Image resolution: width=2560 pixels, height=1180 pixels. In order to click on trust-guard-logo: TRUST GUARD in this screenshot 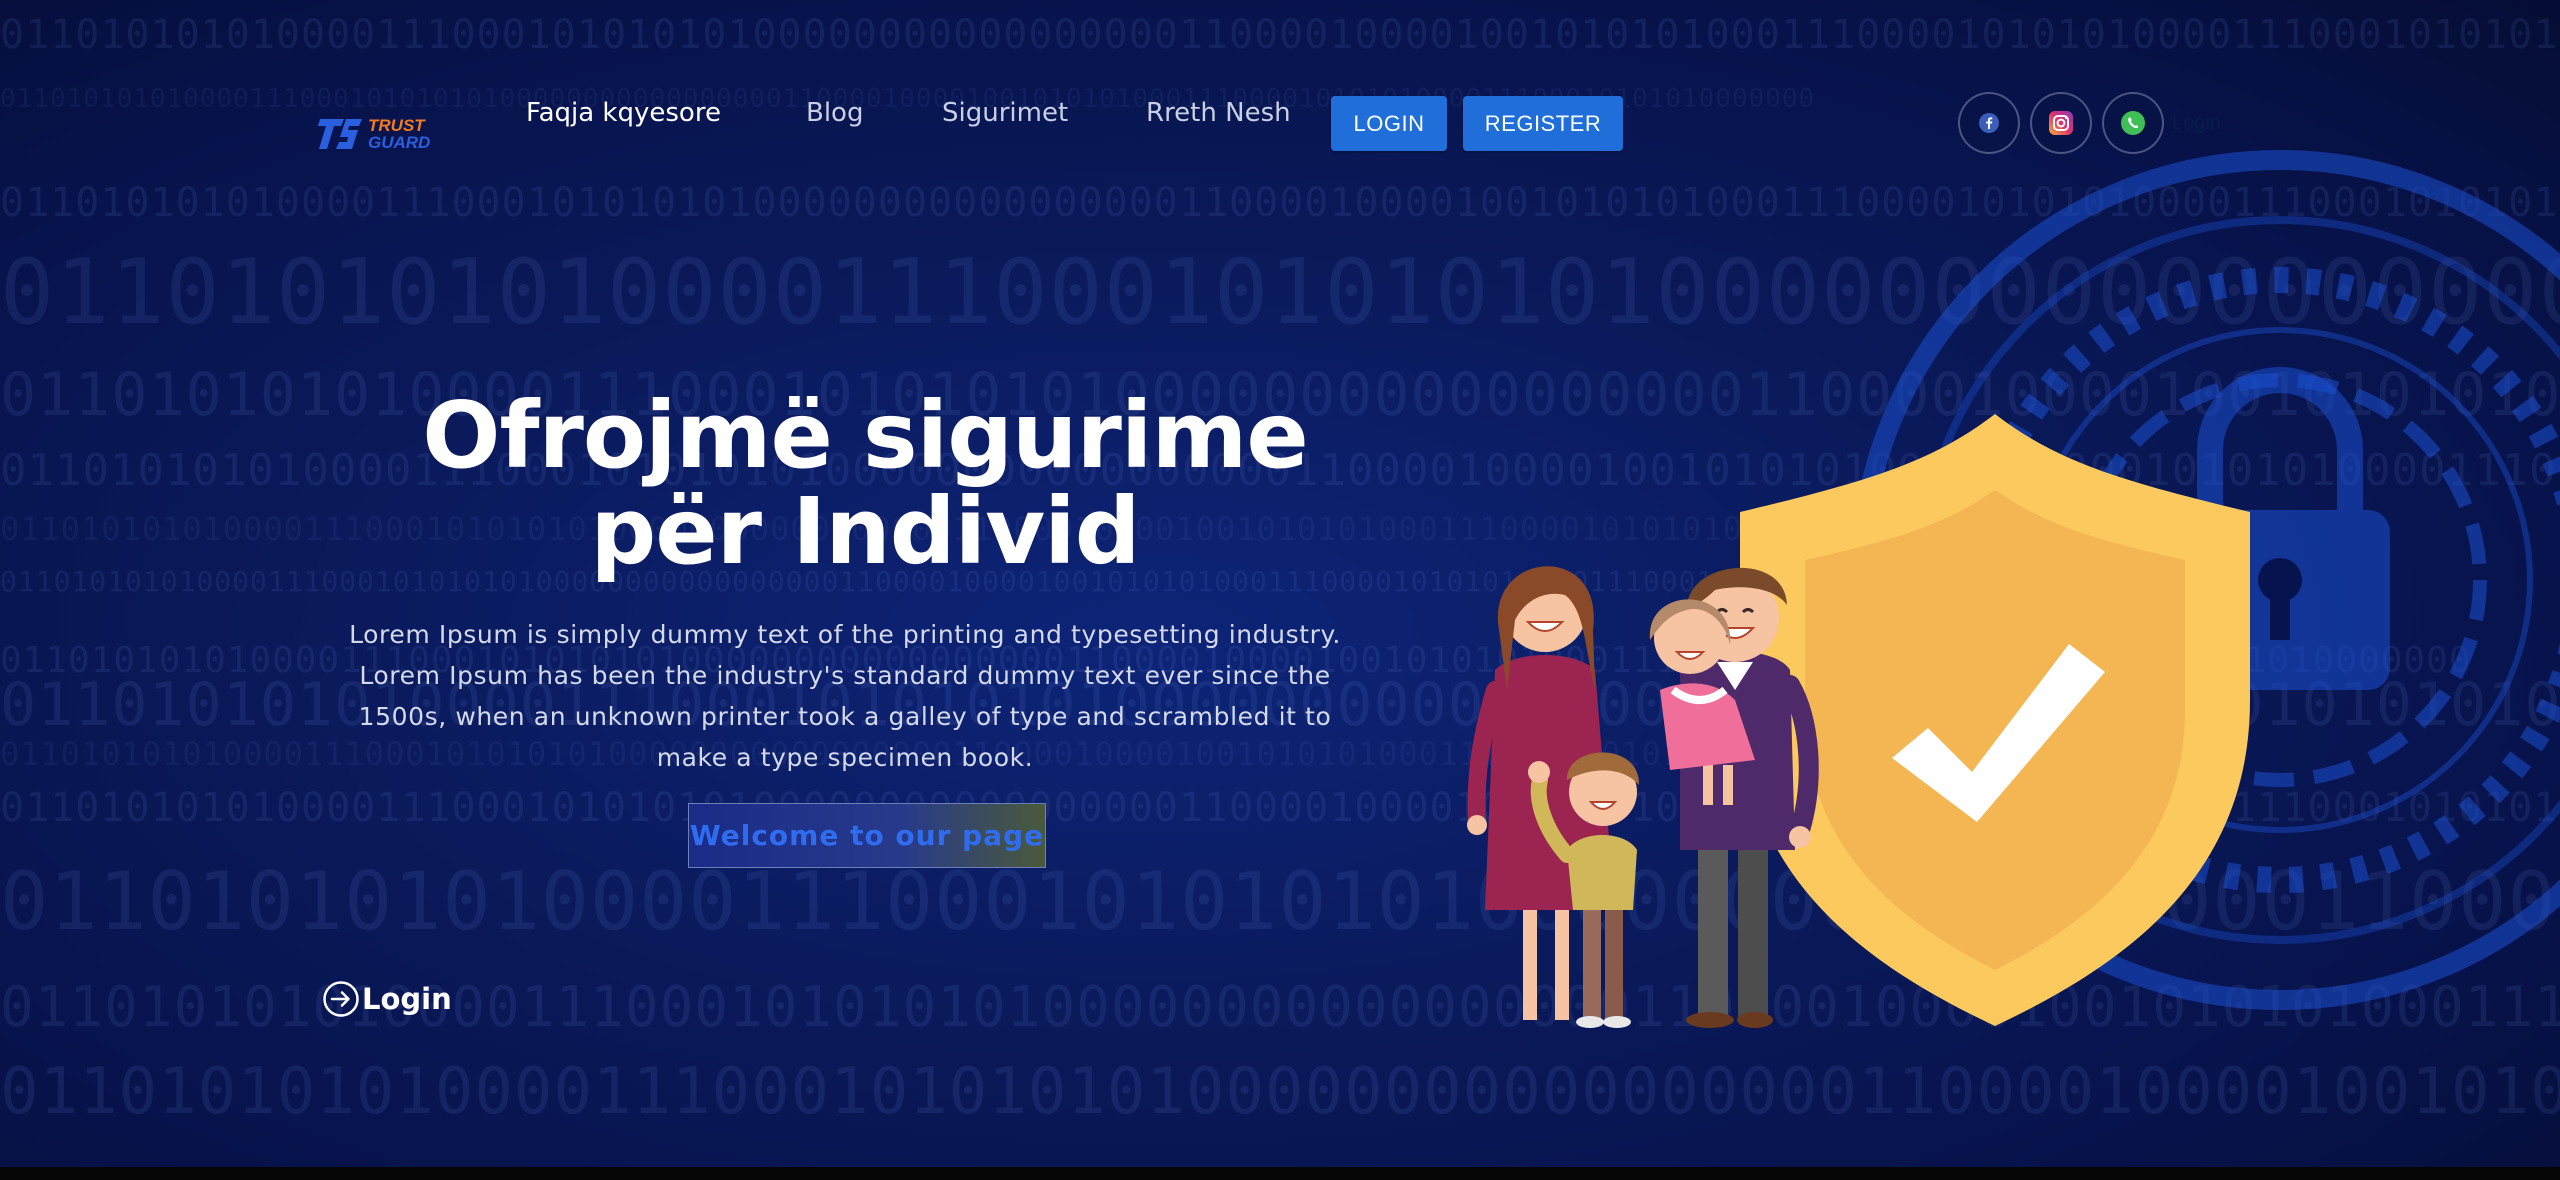, I will do `click(374, 134)`.